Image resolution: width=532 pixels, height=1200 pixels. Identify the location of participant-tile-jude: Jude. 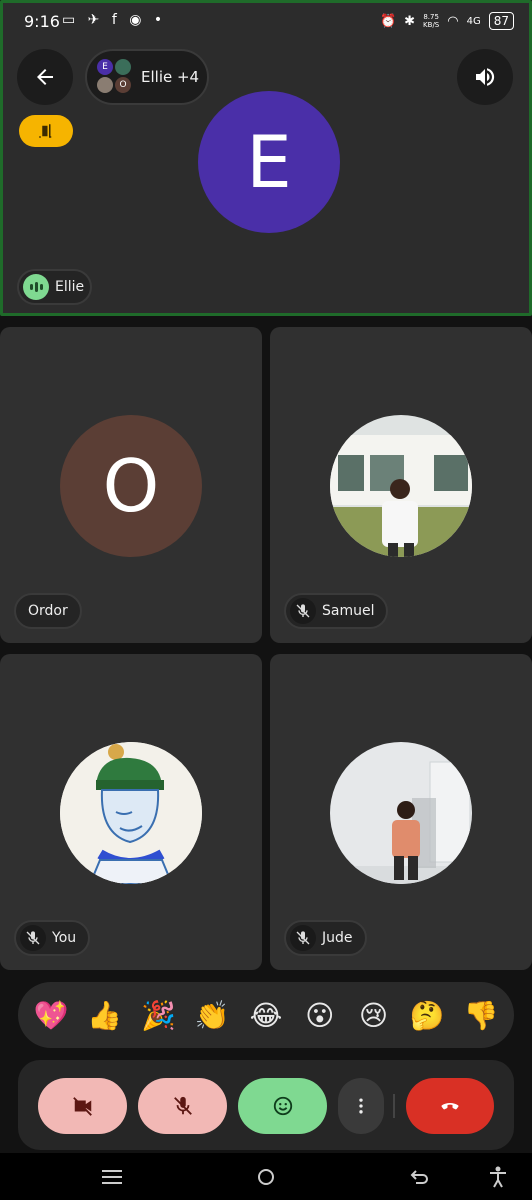
(401, 812).